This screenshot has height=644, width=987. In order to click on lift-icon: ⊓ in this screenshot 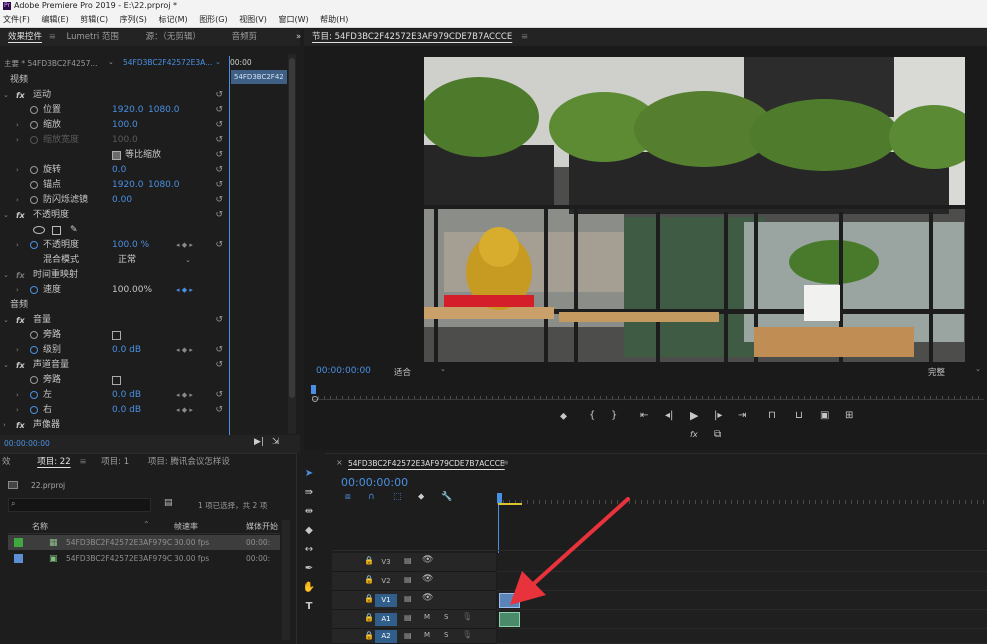, I will do `click(772, 415)`.